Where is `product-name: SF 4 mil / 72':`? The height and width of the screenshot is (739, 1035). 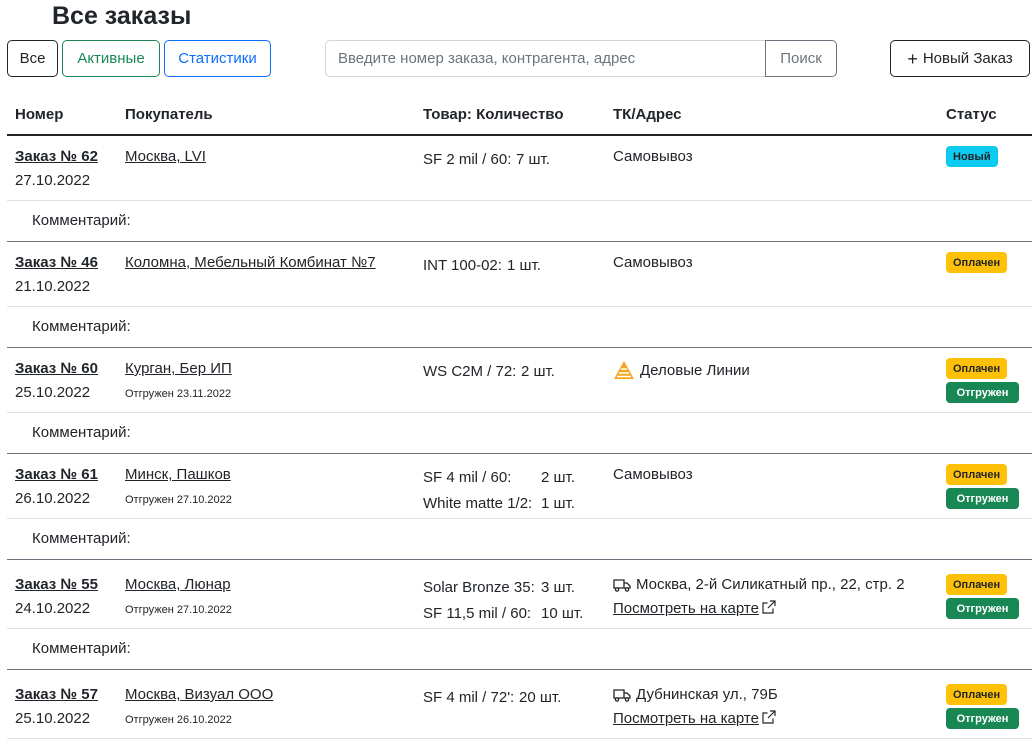
product-name: SF 4 mil / 72': is located at coordinates (469, 697).